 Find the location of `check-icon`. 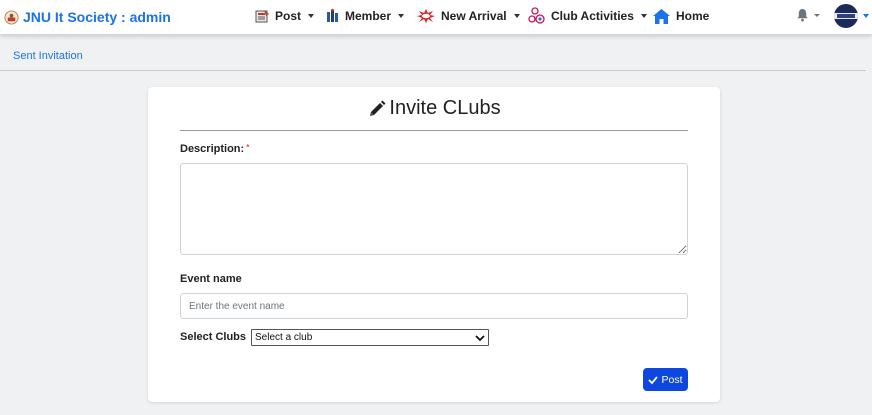

check-icon is located at coordinates (653, 379).